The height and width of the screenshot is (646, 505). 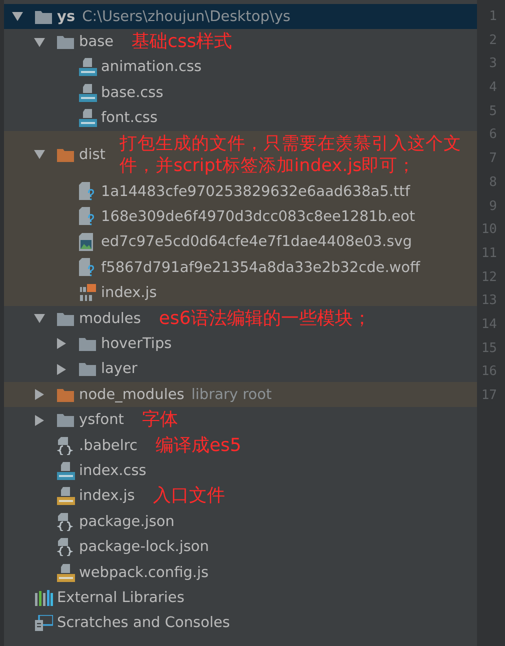 I want to click on tree-row: modules es6语法编辑的一些模块；, so click(x=240, y=319).